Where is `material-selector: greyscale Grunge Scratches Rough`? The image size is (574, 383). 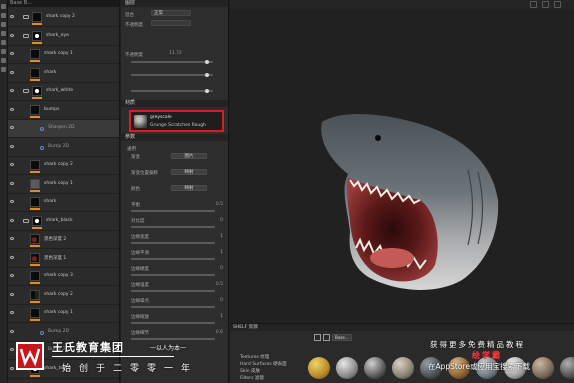 material-selector: greyscale Grunge Scratches Rough is located at coordinates (176, 121).